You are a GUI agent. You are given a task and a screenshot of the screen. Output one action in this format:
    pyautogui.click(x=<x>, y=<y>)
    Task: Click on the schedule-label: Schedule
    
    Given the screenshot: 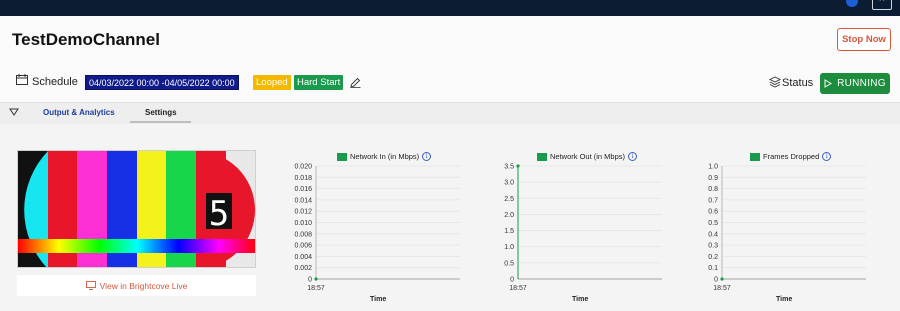 What is the action you would take?
    pyautogui.click(x=55, y=82)
    